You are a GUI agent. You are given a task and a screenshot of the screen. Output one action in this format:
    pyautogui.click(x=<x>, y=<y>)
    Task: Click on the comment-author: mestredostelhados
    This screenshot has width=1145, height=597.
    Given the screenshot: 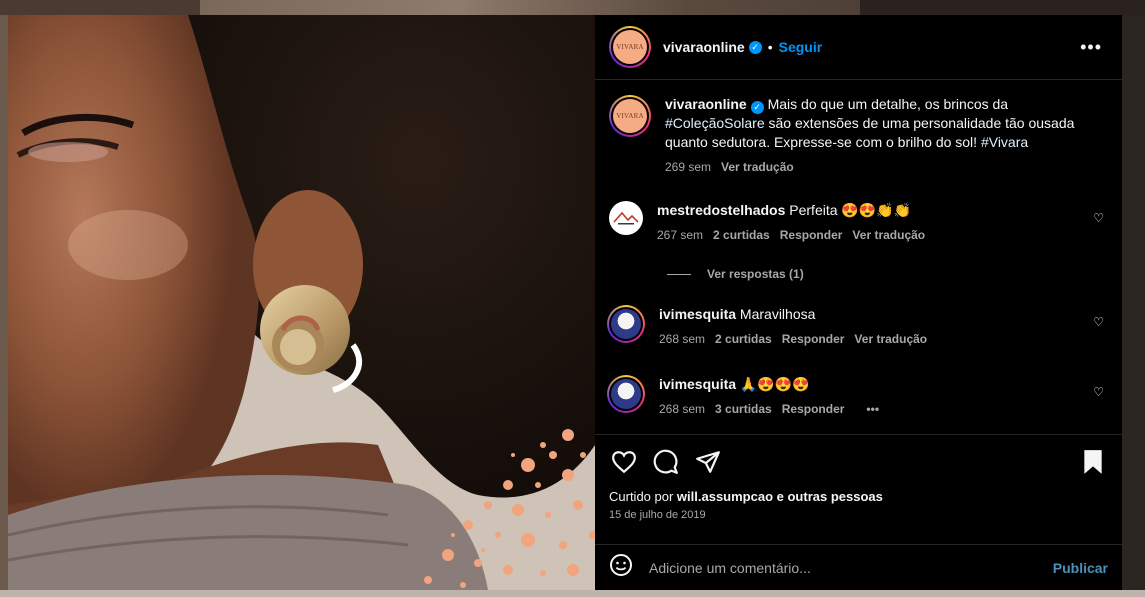 What is the action you would take?
    pyautogui.click(x=721, y=210)
    